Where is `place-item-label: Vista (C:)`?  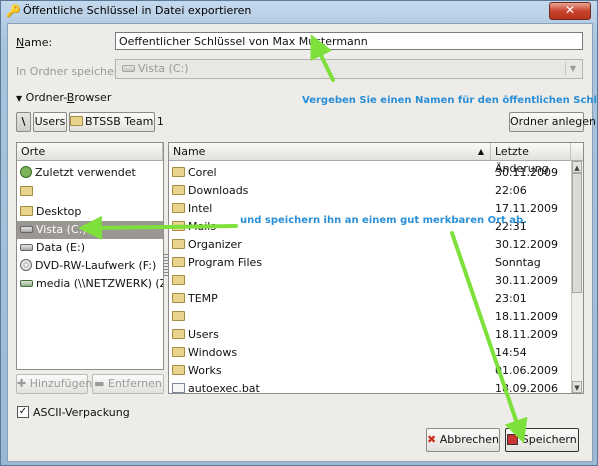
place-item-label: Vista (C:) is located at coordinates (61, 229).